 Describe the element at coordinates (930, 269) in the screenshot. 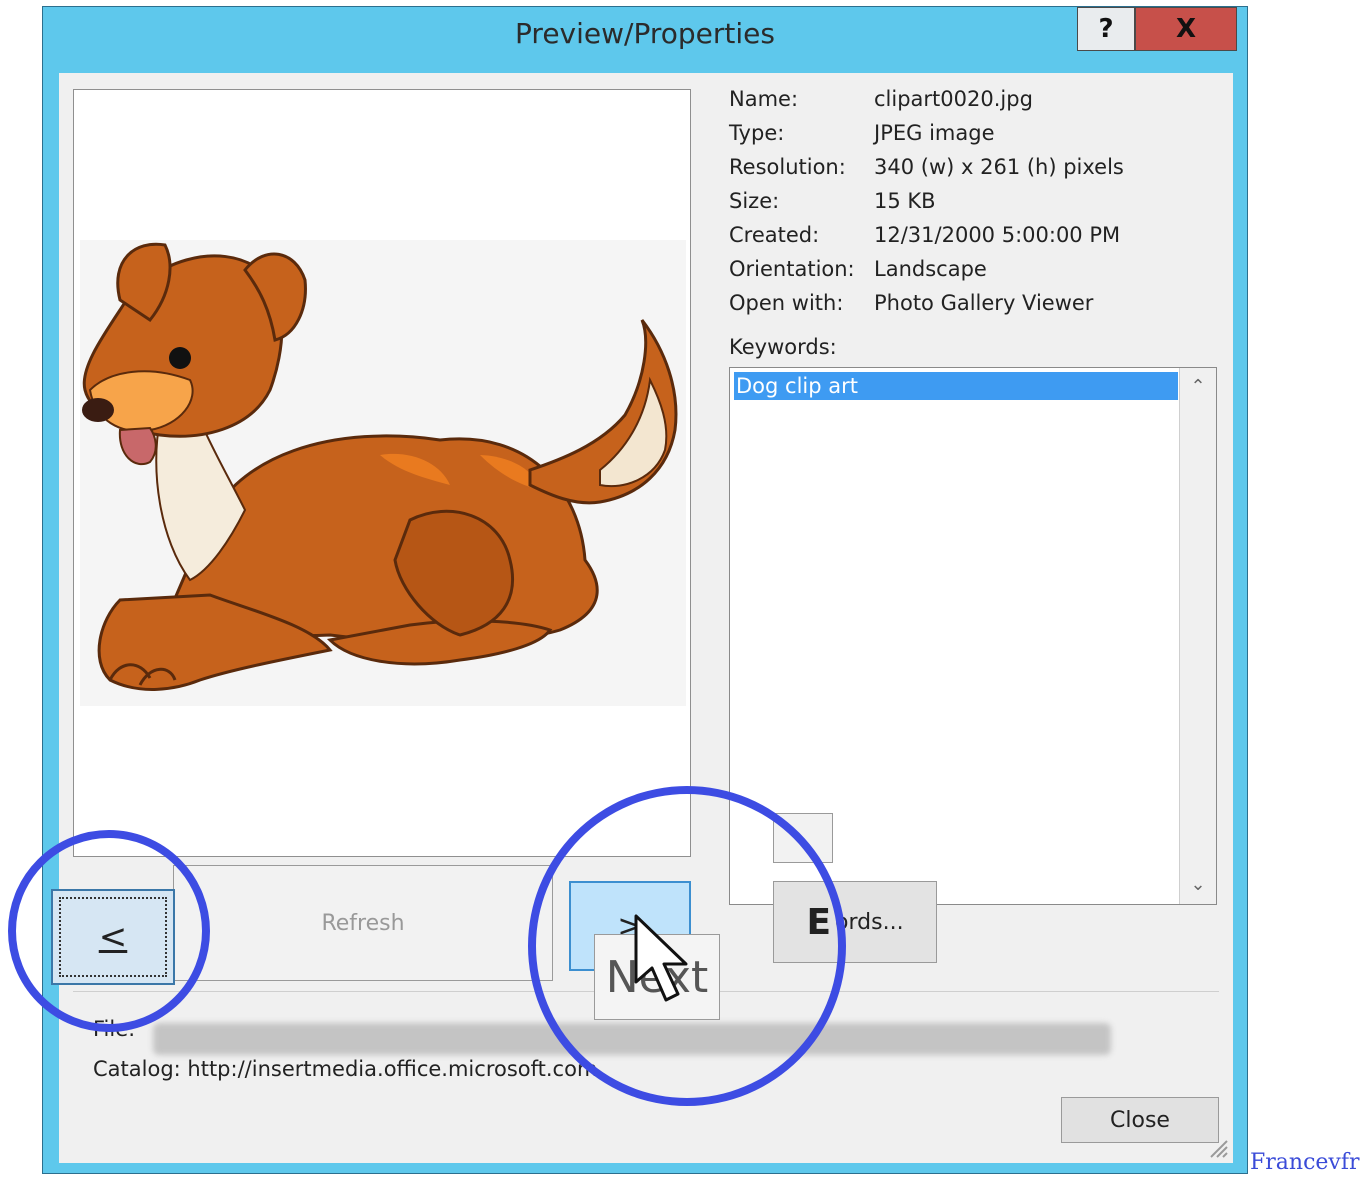

I see `property-value: Landscape` at that location.